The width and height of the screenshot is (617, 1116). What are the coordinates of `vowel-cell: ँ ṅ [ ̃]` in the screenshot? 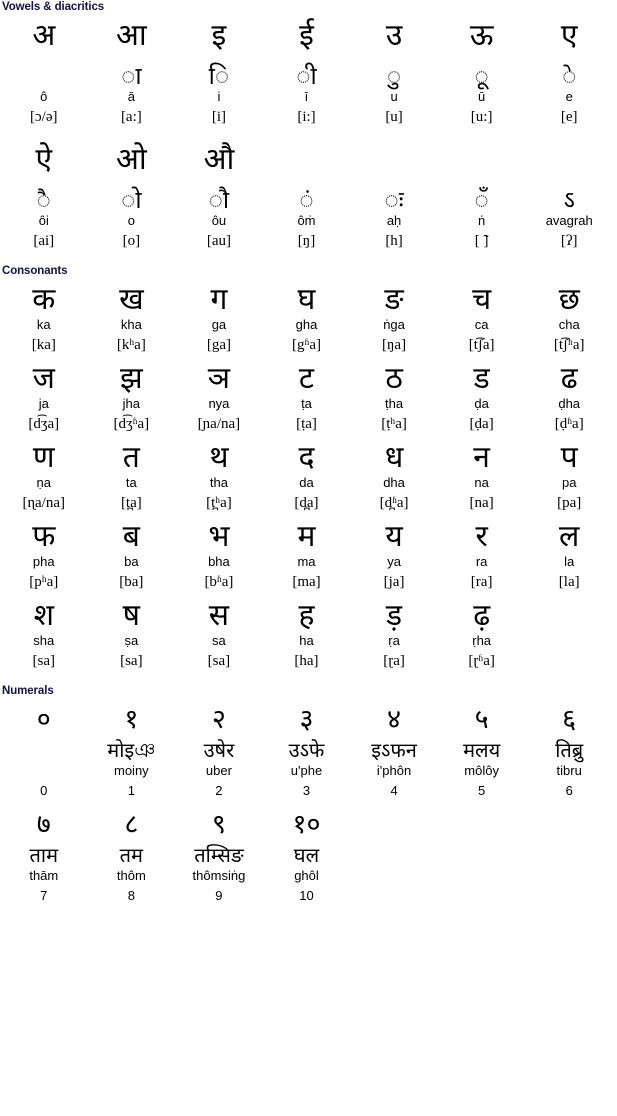 It's located at (482, 194).